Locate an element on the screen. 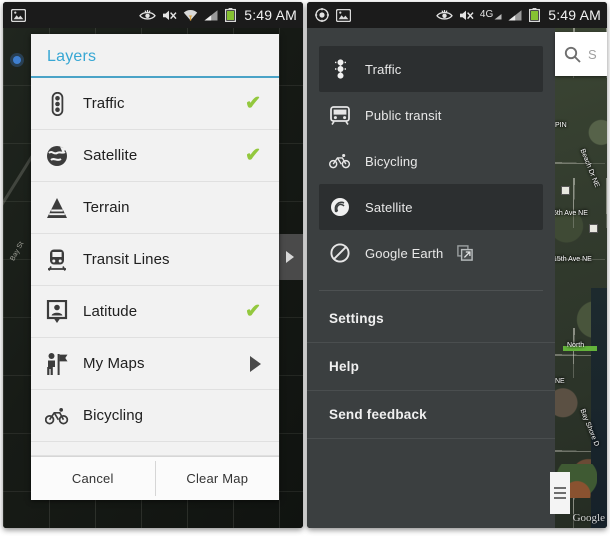 The width and height of the screenshot is (610, 536). drawer-action-help: Help is located at coordinates (431, 367).